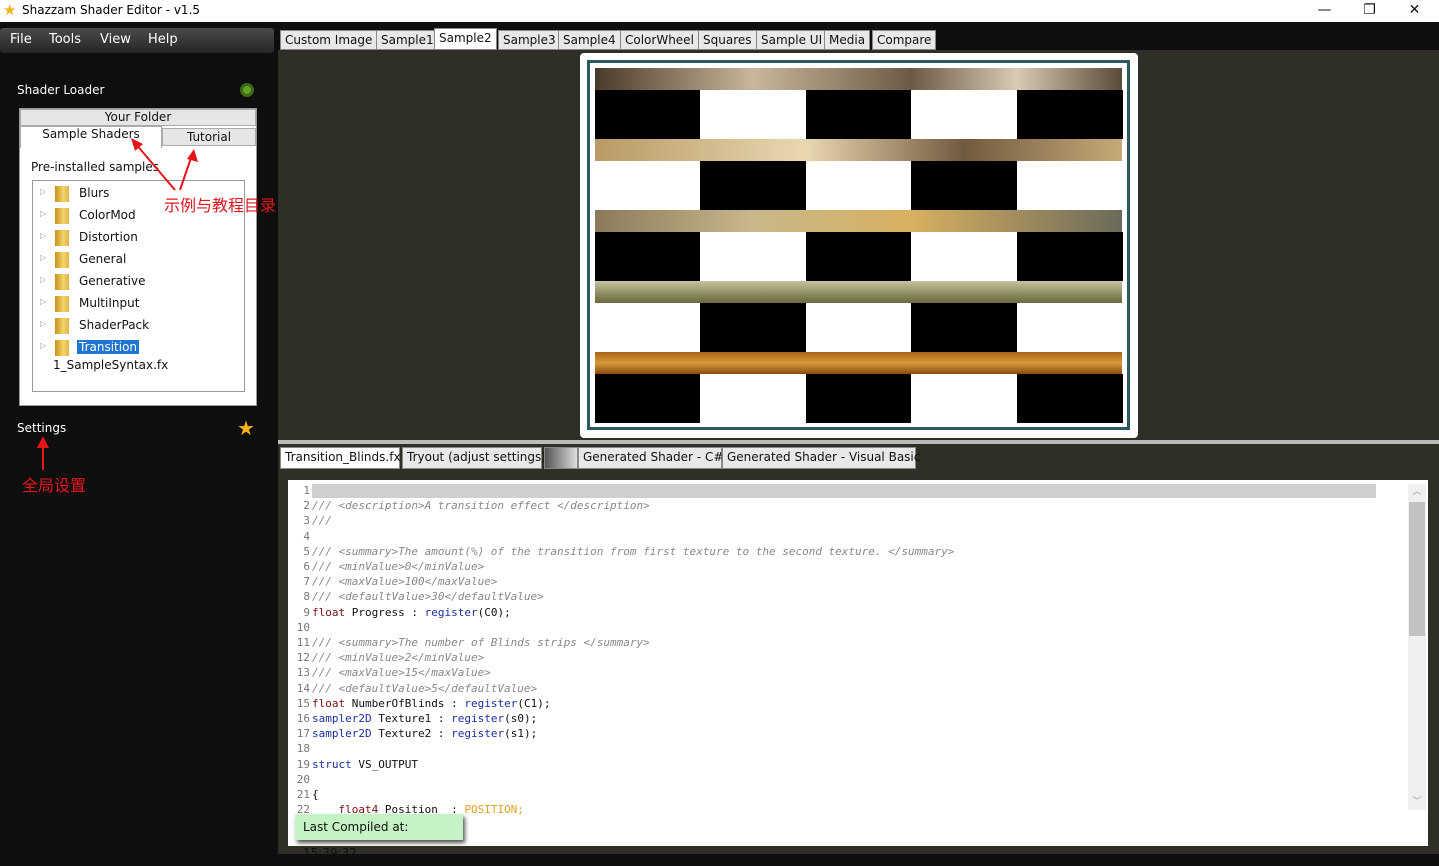 This screenshot has width=1439, height=866. Describe the element at coordinates (332, 764) in the screenshot. I see `code-token: struct` at that location.